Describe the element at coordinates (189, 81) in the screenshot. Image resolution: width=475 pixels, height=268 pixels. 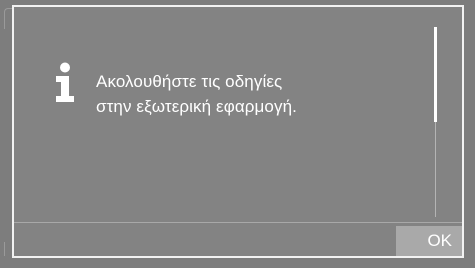
I see `dialog-message-line-1: Ακολουθήστε τις οδηγίες` at that location.